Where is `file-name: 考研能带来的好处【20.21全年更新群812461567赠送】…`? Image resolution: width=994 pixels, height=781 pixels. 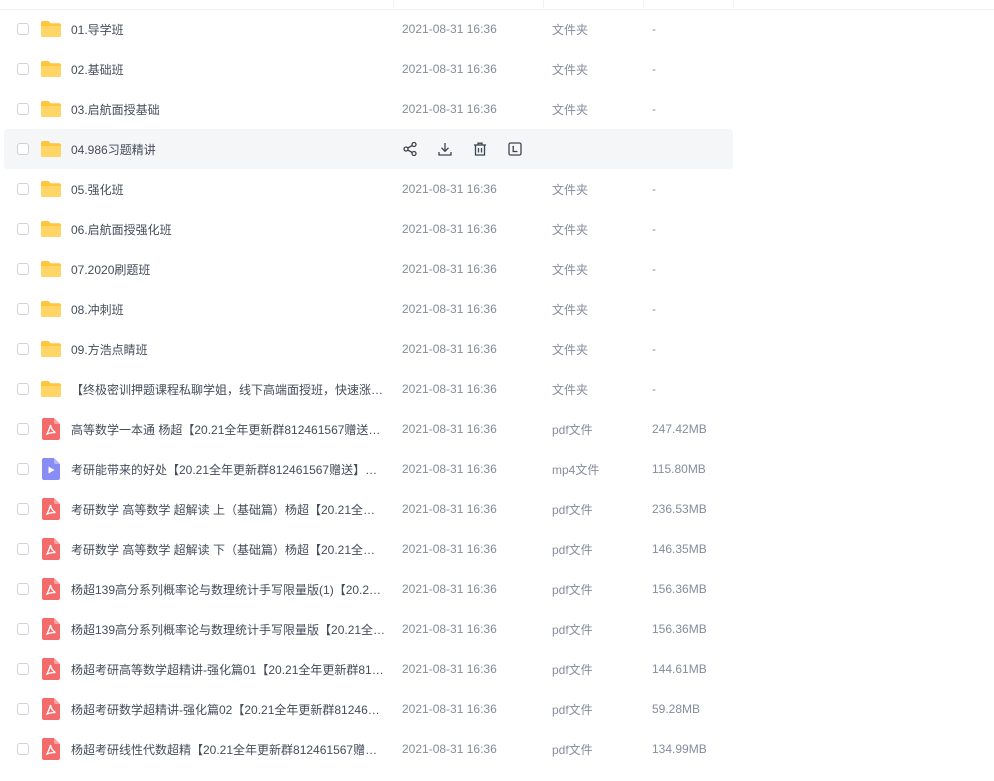 file-name: 考研能带来的好处【20.21全年更新群812461567赠送】… is located at coordinates (229, 469).